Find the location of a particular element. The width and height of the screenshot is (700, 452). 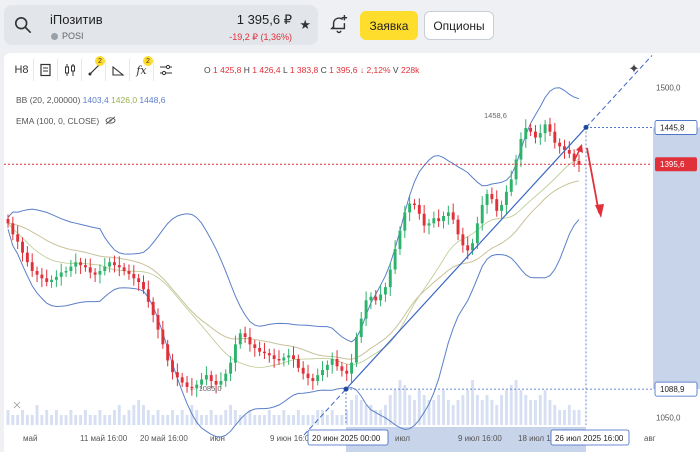

drawings-count-badge: 2 is located at coordinates (100, 61).